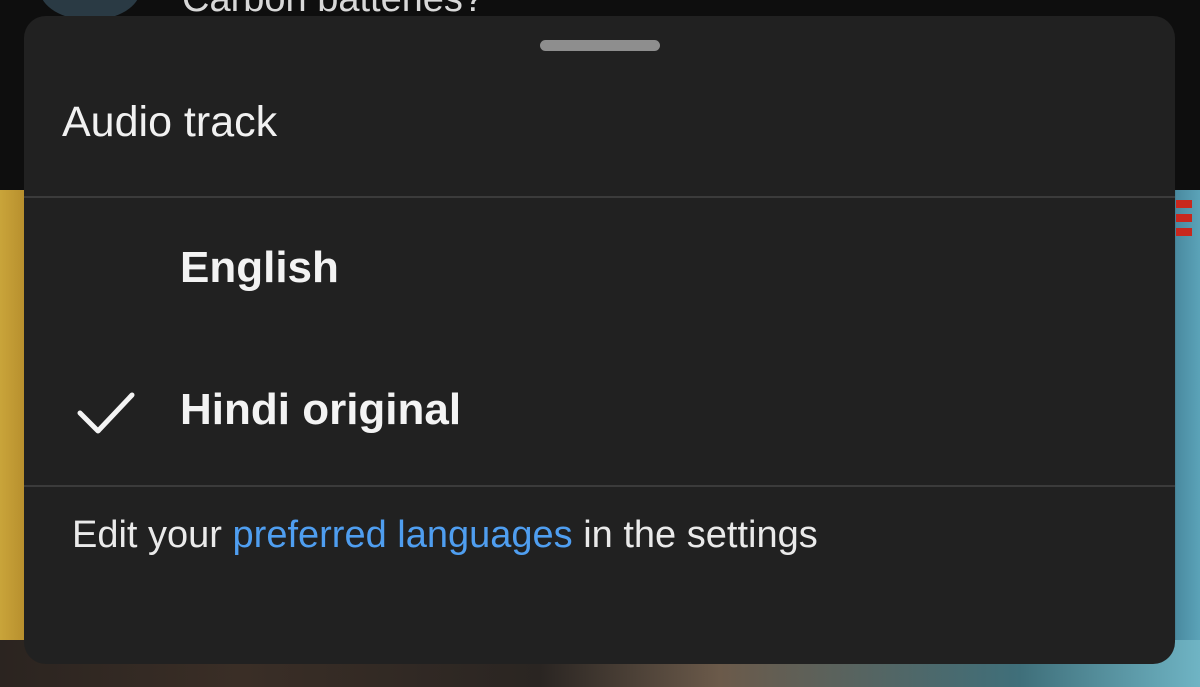 Image resolution: width=1200 pixels, height=687 pixels. I want to click on settings-hint-prefix: Edit your, so click(152, 535).